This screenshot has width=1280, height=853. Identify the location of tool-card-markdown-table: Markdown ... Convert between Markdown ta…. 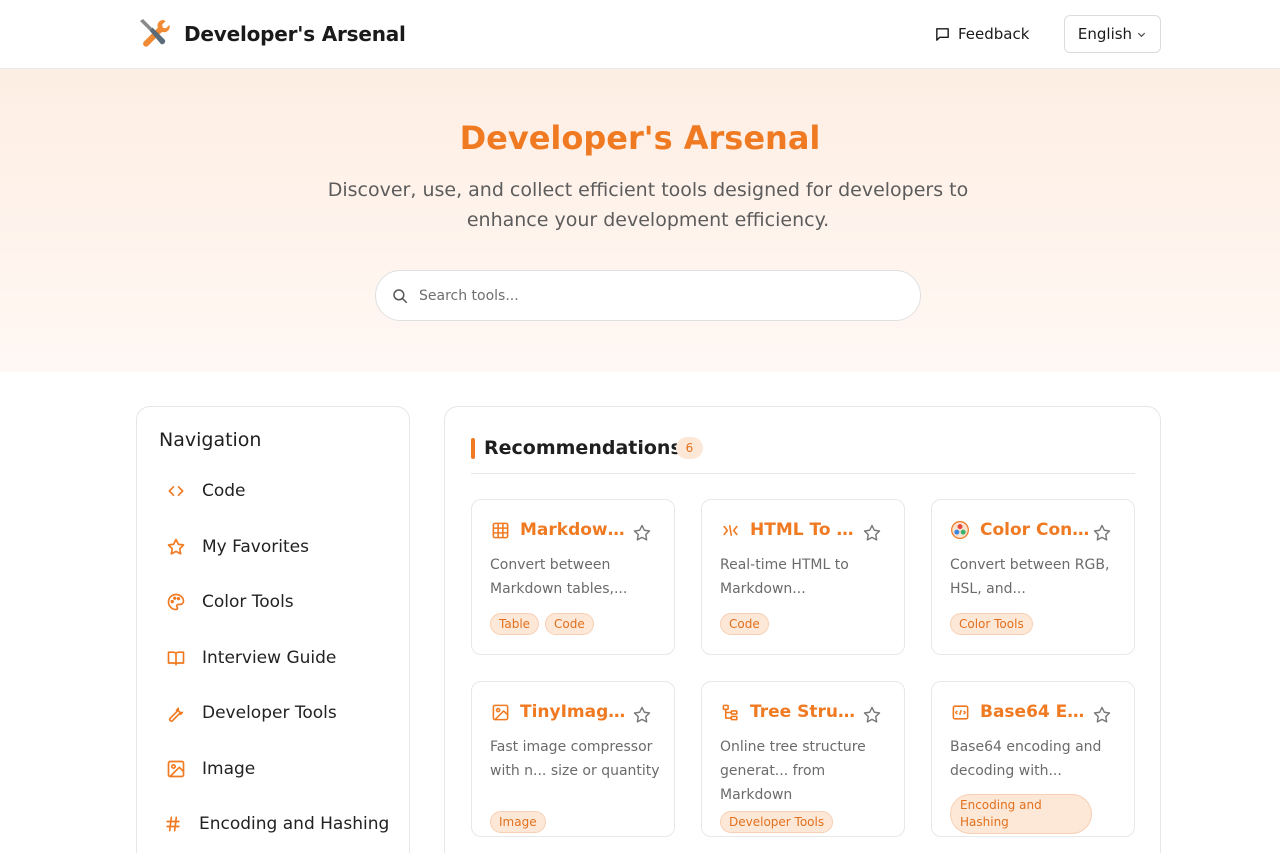
(573, 577).